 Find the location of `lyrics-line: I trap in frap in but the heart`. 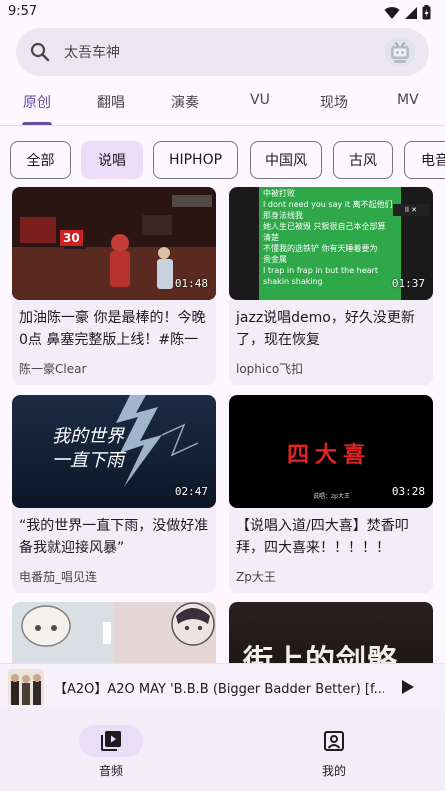

lyrics-line: I trap in frap in but the heart is located at coordinates (320, 270).